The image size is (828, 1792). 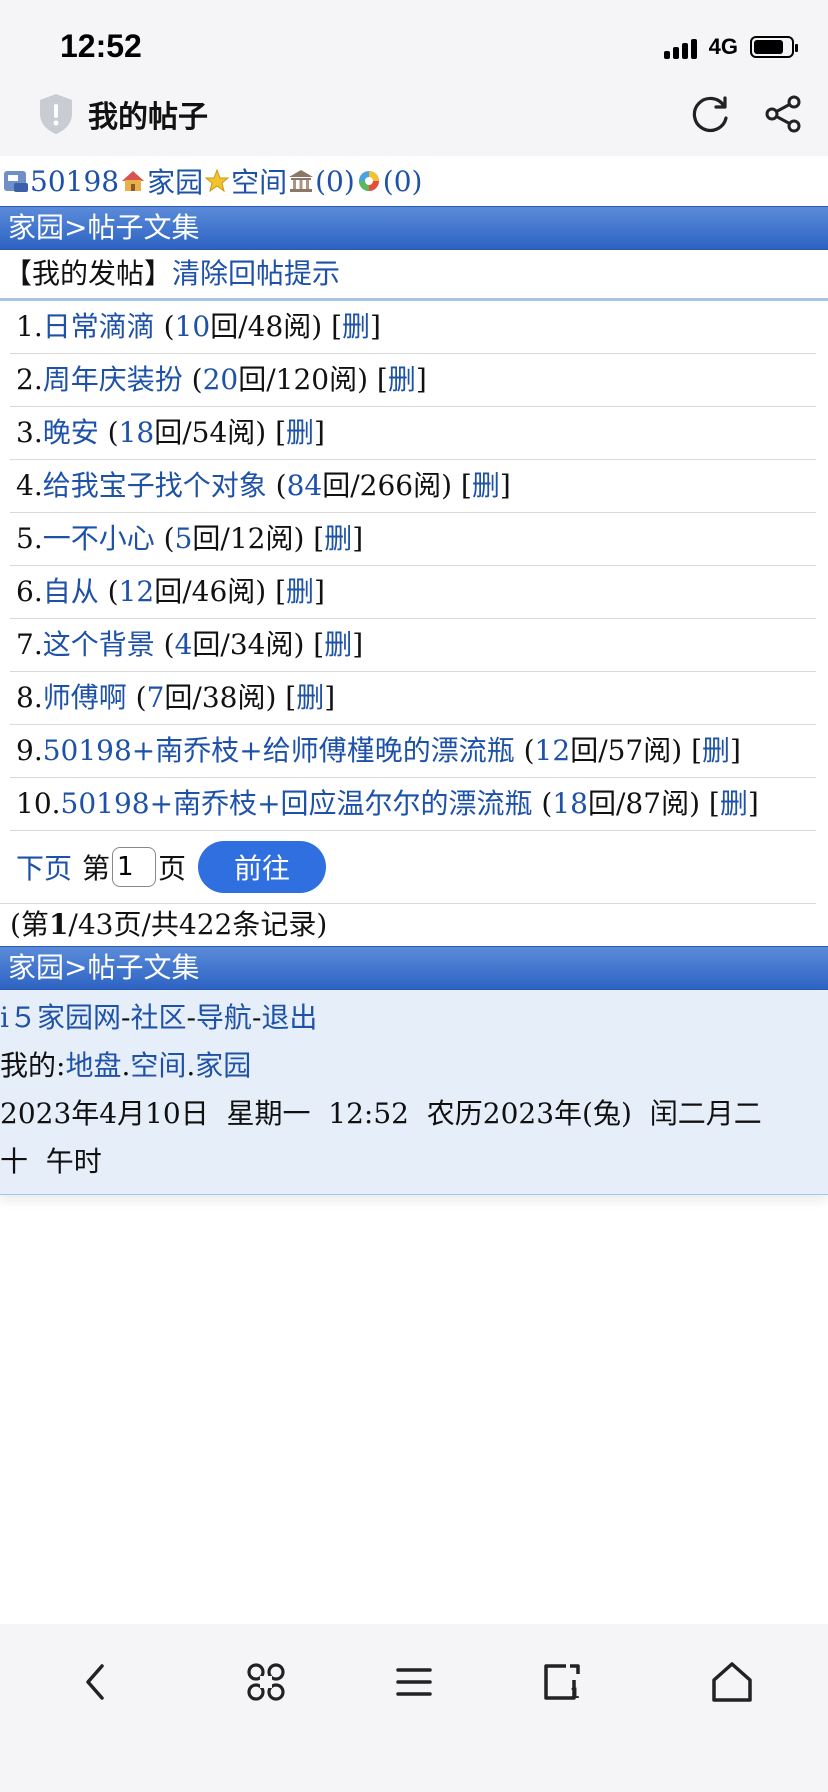 I want to click on post-reply-count: 7, so click(x=156, y=697).